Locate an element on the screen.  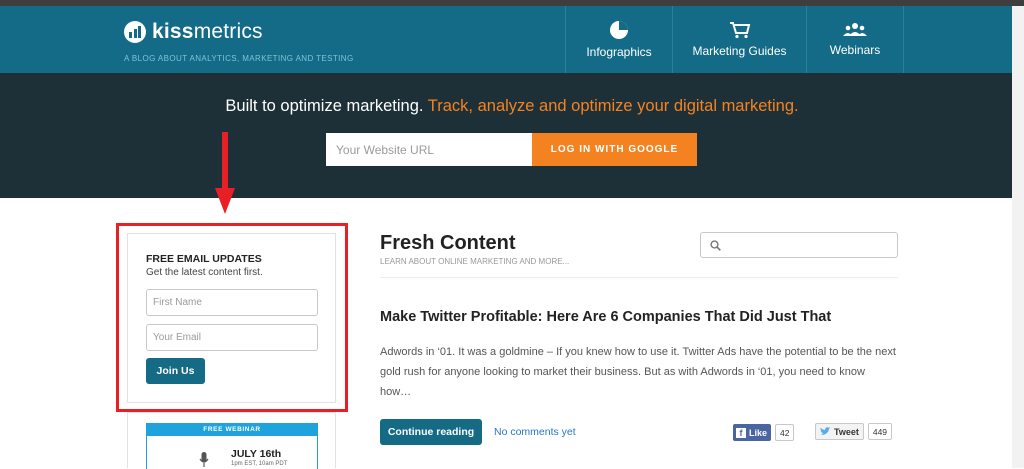
nav-item-infographics: Infographics is located at coordinates (618, 39).